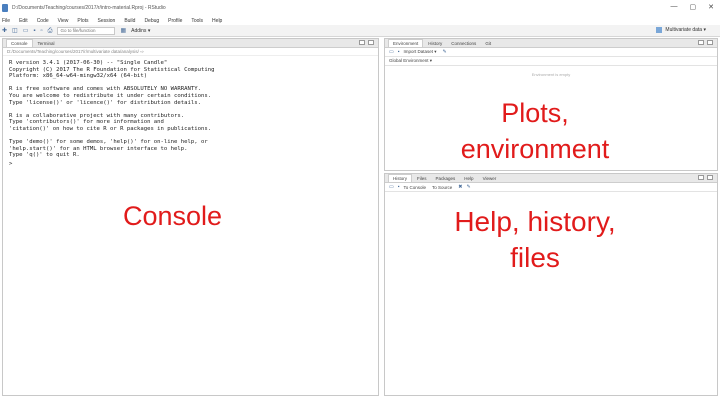 The height and width of the screenshot is (405, 720). Describe the element at coordinates (551, 187) in the screenshot. I see `history-toolbar: ▭ ▪ To Console To Source ✖ ✎` at that location.